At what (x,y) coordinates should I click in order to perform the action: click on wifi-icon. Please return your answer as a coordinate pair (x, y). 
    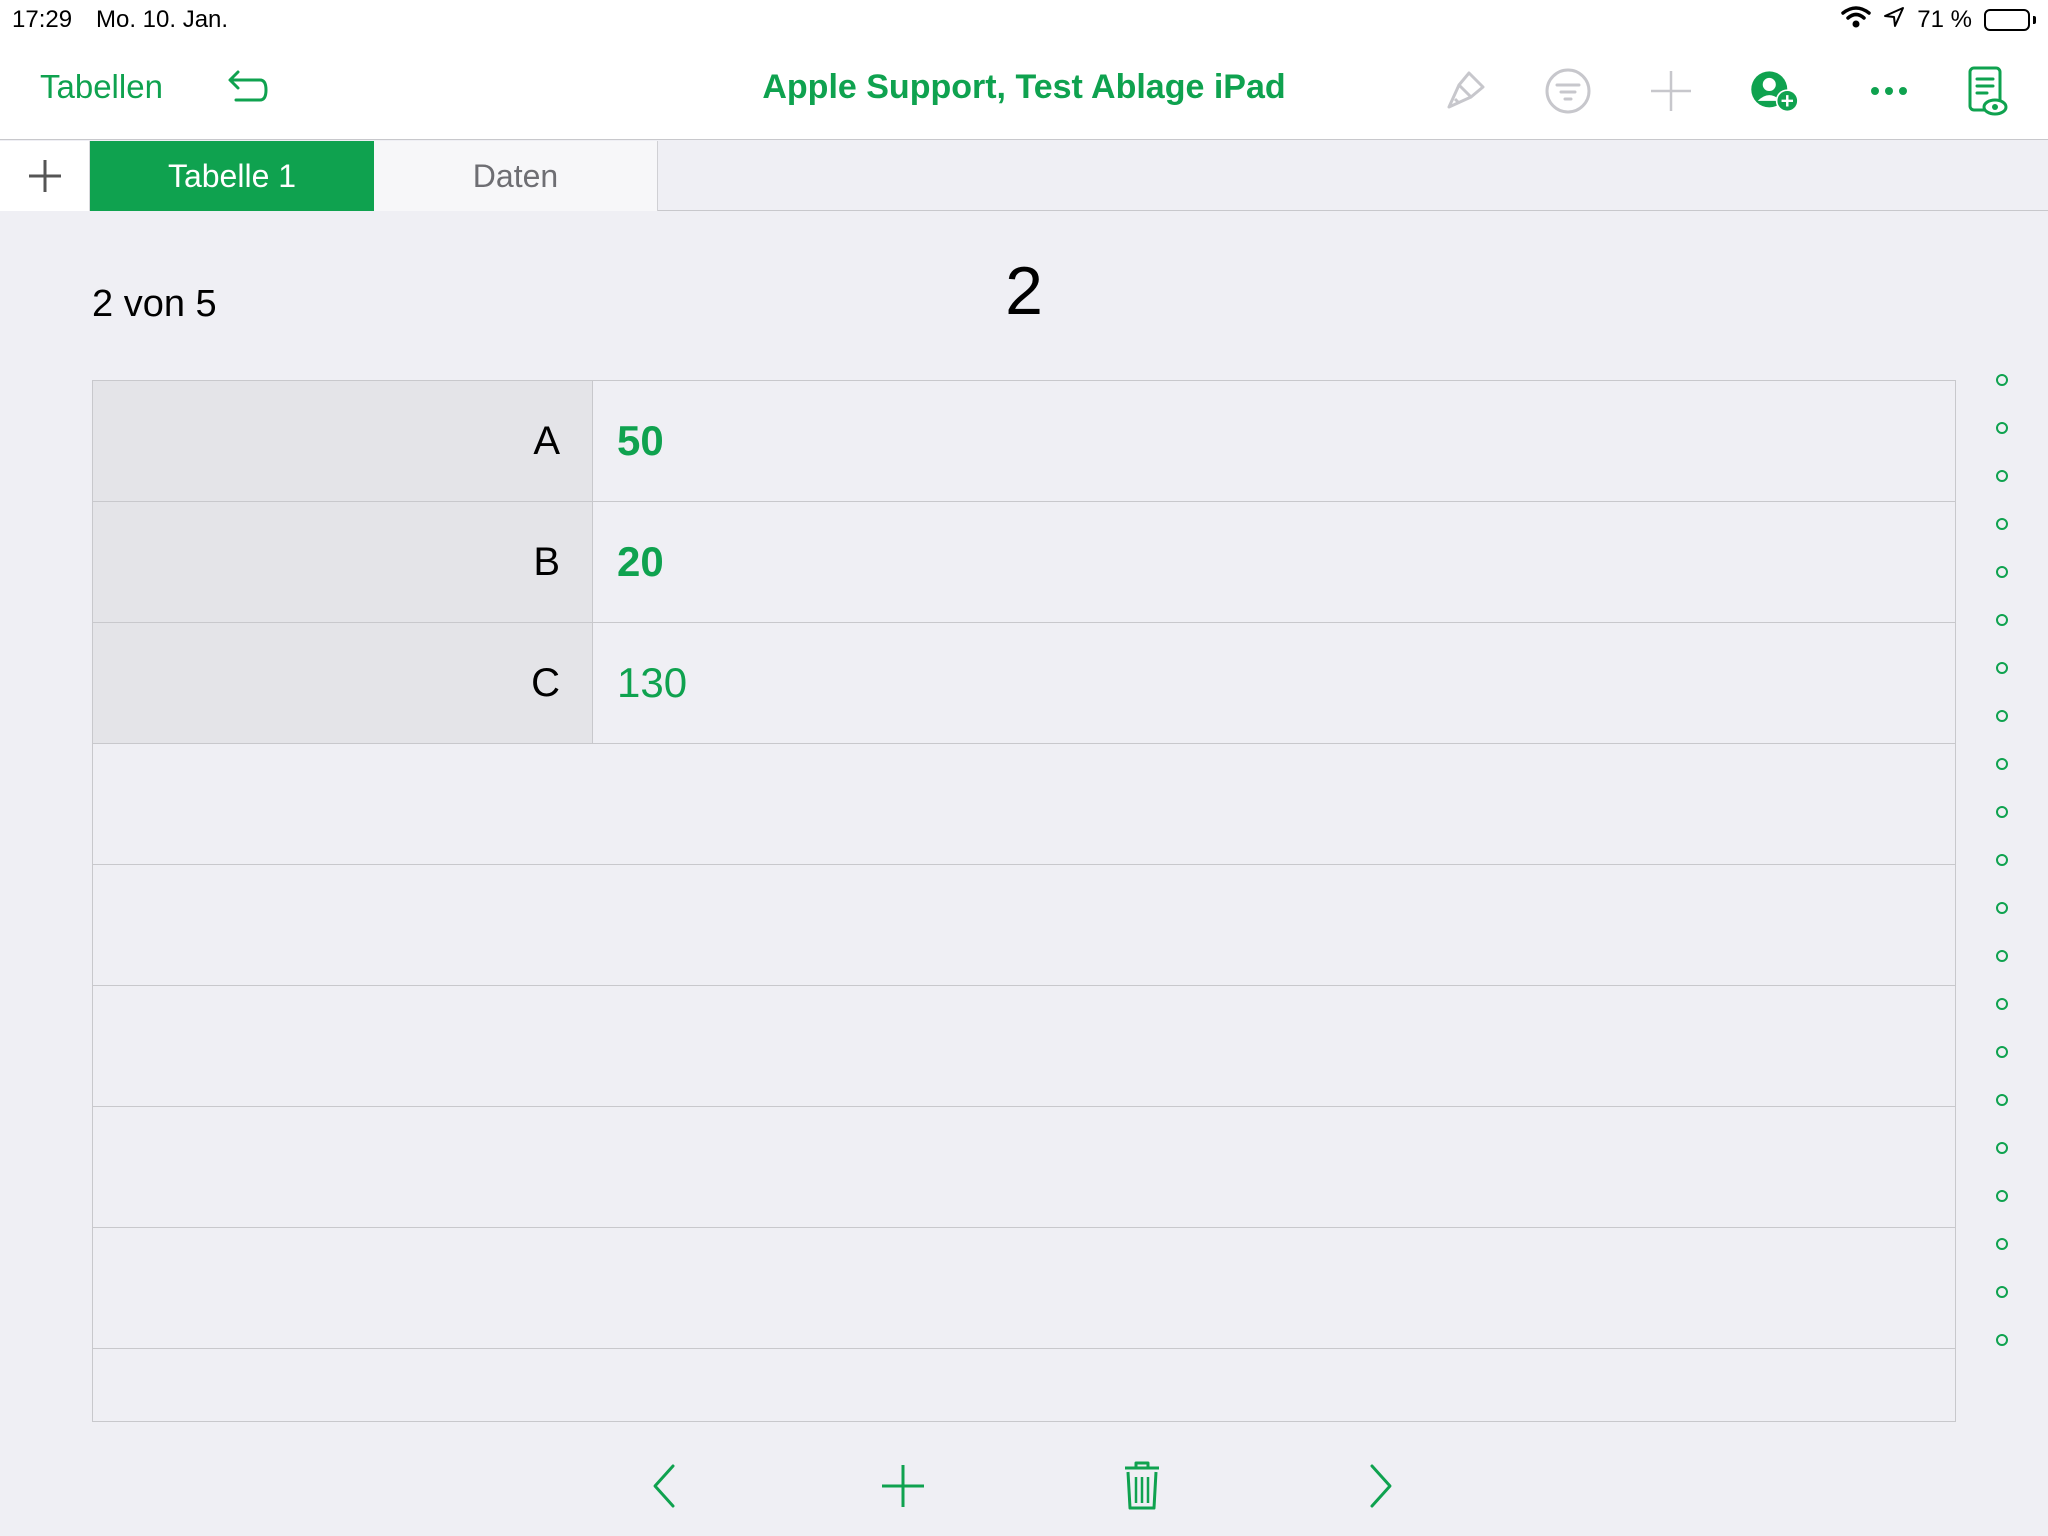
    Looking at the image, I should click on (1856, 20).